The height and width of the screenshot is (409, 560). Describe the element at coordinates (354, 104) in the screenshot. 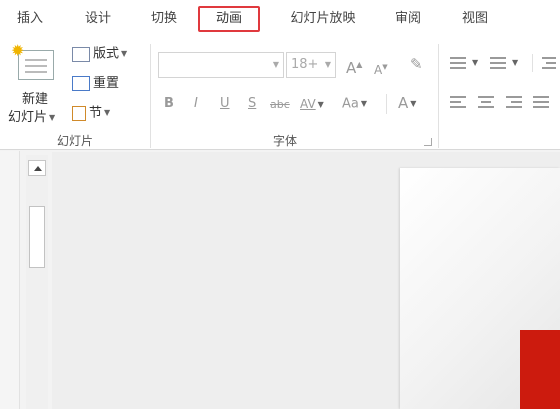

I see `change-case-button: Aa ▼` at that location.